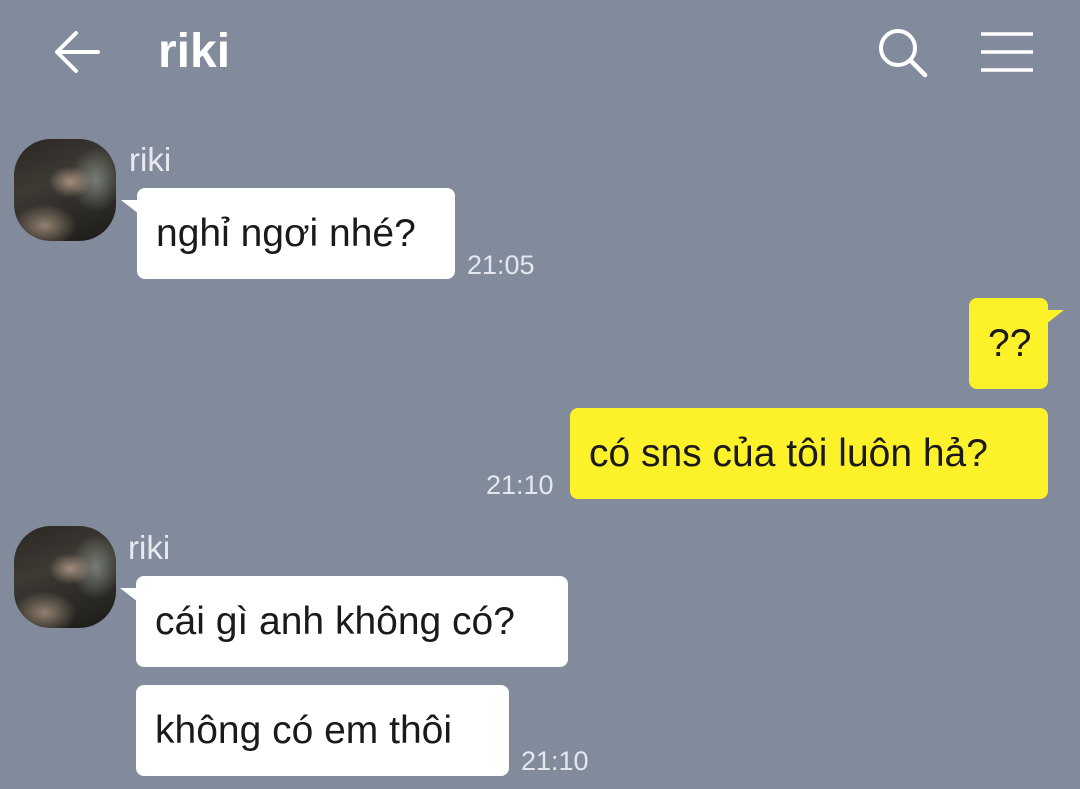 This screenshot has width=1080, height=789. Describe the element at coordinates (1055, 317) in the screenshot. I see `bubble-tail` at that location.